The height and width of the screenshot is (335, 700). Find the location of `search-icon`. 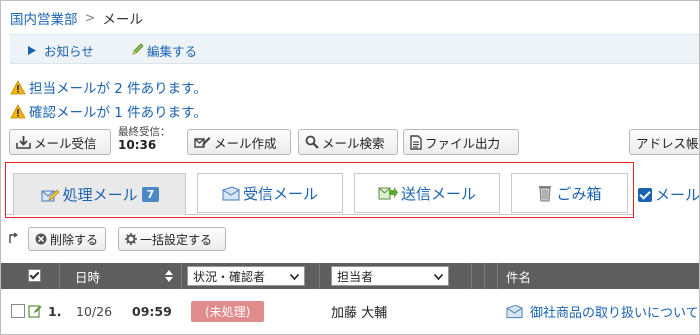

search-icon is located at coordinates (312, 142).